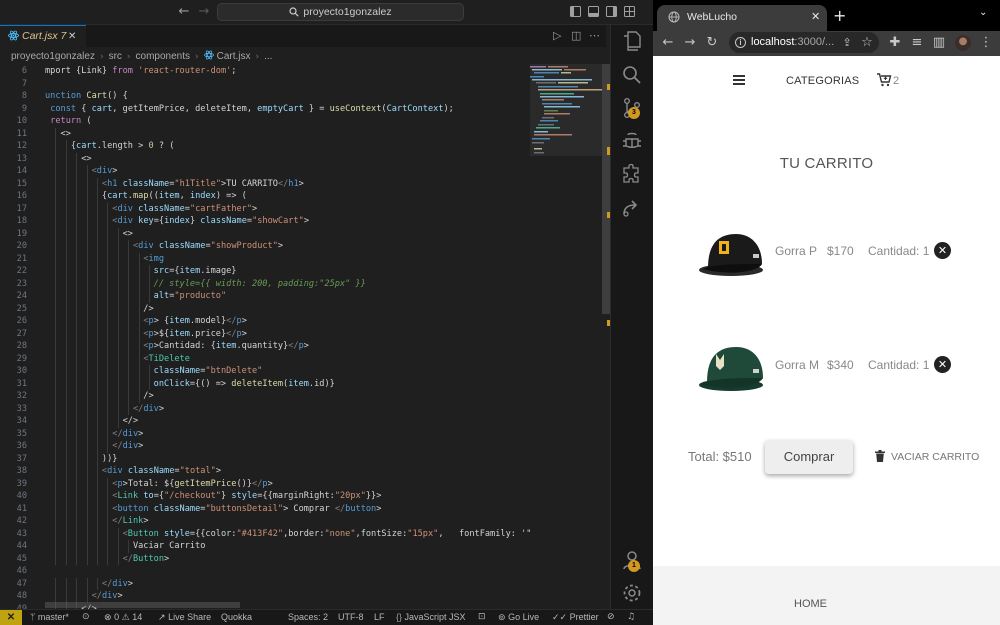 Image resolution: width=1000 pixels, height=625 pixels. What do you see at coordinates (265, 358) in the screenshot?
I see `code-line: 29 <TiDelete` at bounding box center [265, 358].